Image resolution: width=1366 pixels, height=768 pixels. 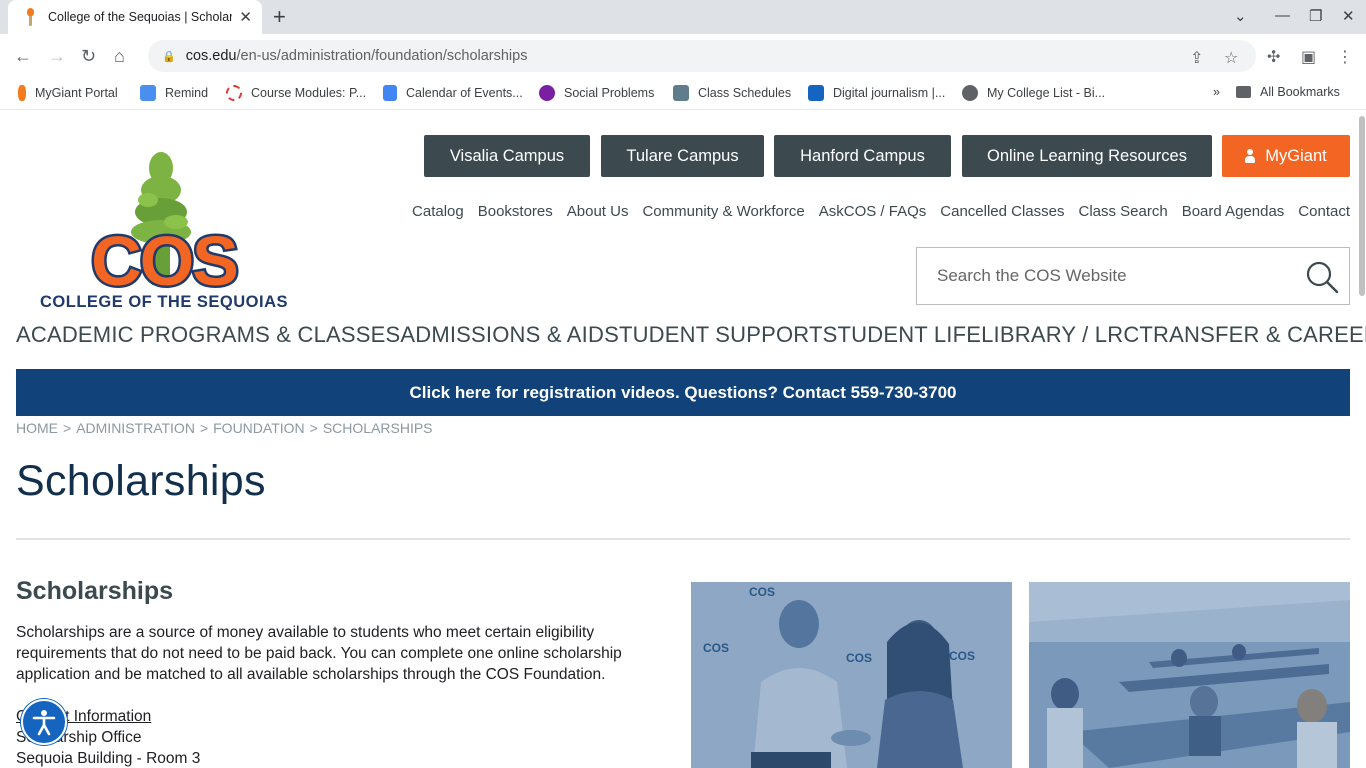 I want to click on svg-text: COS, so click(x=164, y=261).